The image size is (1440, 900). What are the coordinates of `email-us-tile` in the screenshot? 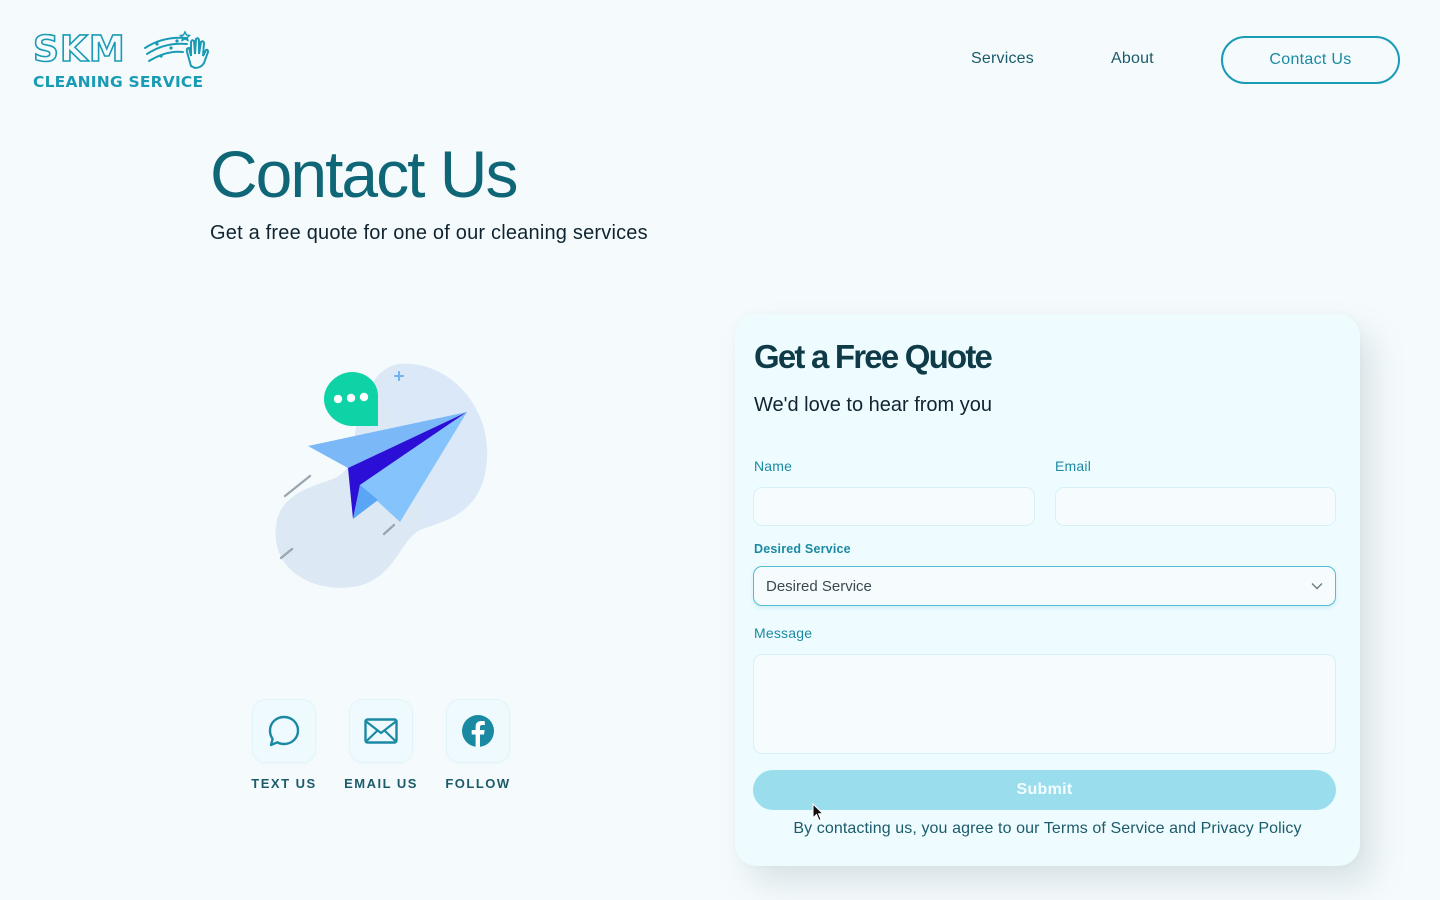 It's located at (381, 731).